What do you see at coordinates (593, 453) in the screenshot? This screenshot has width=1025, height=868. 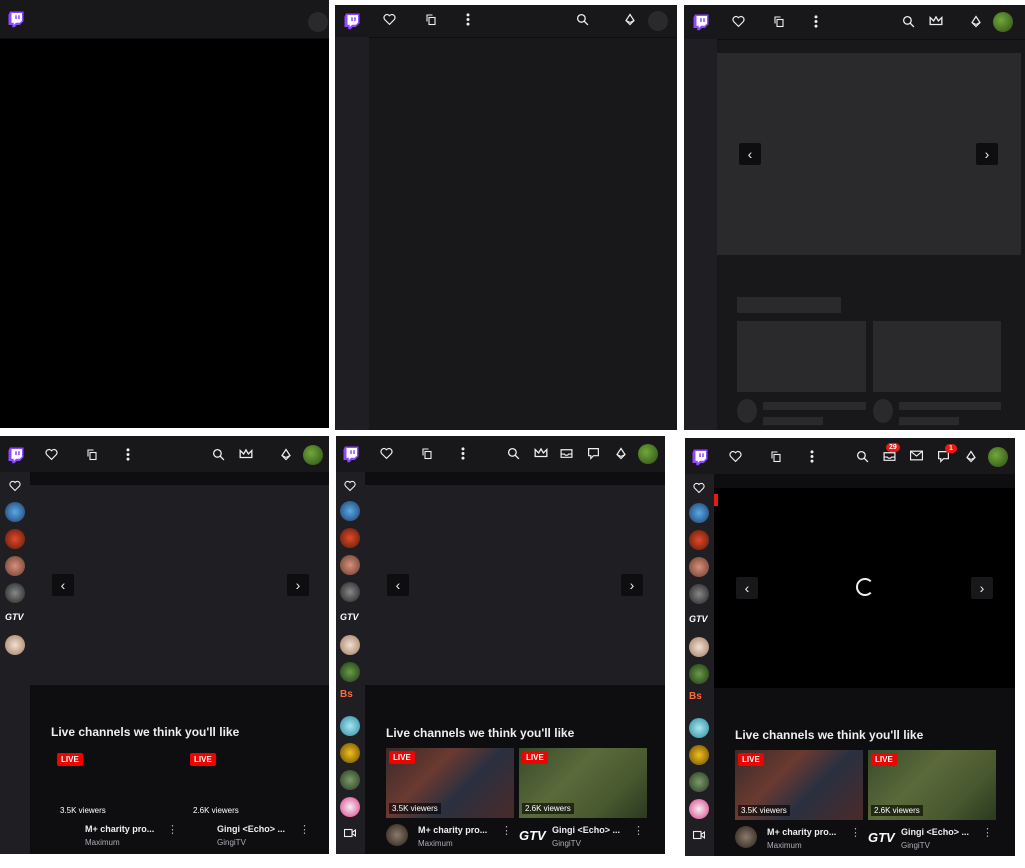 I see `whisper-icon` at bounding box center [593, 453].